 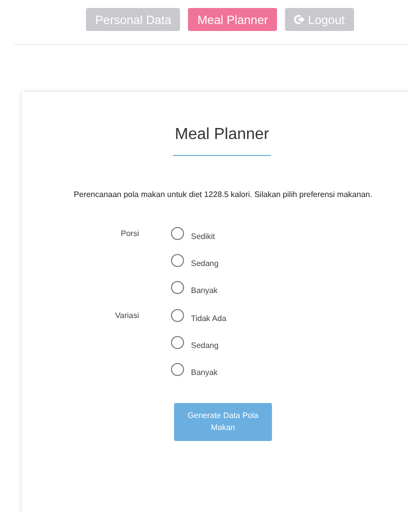 I want to click on option-label: Tidak Ada, so click(x=208, y=318).